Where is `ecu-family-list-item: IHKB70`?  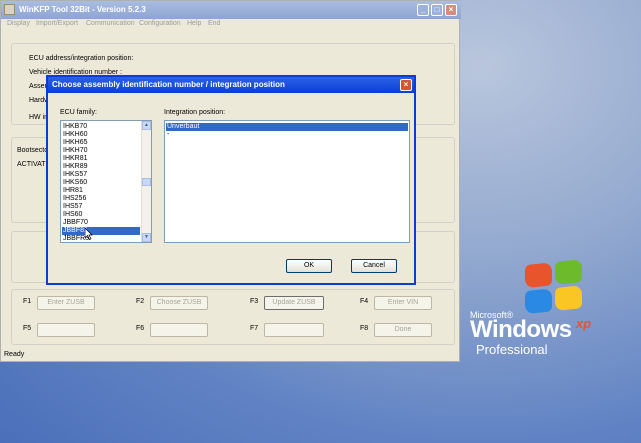 ecu-family-list-item: IHKB70 is located at coordinates (101, 127).